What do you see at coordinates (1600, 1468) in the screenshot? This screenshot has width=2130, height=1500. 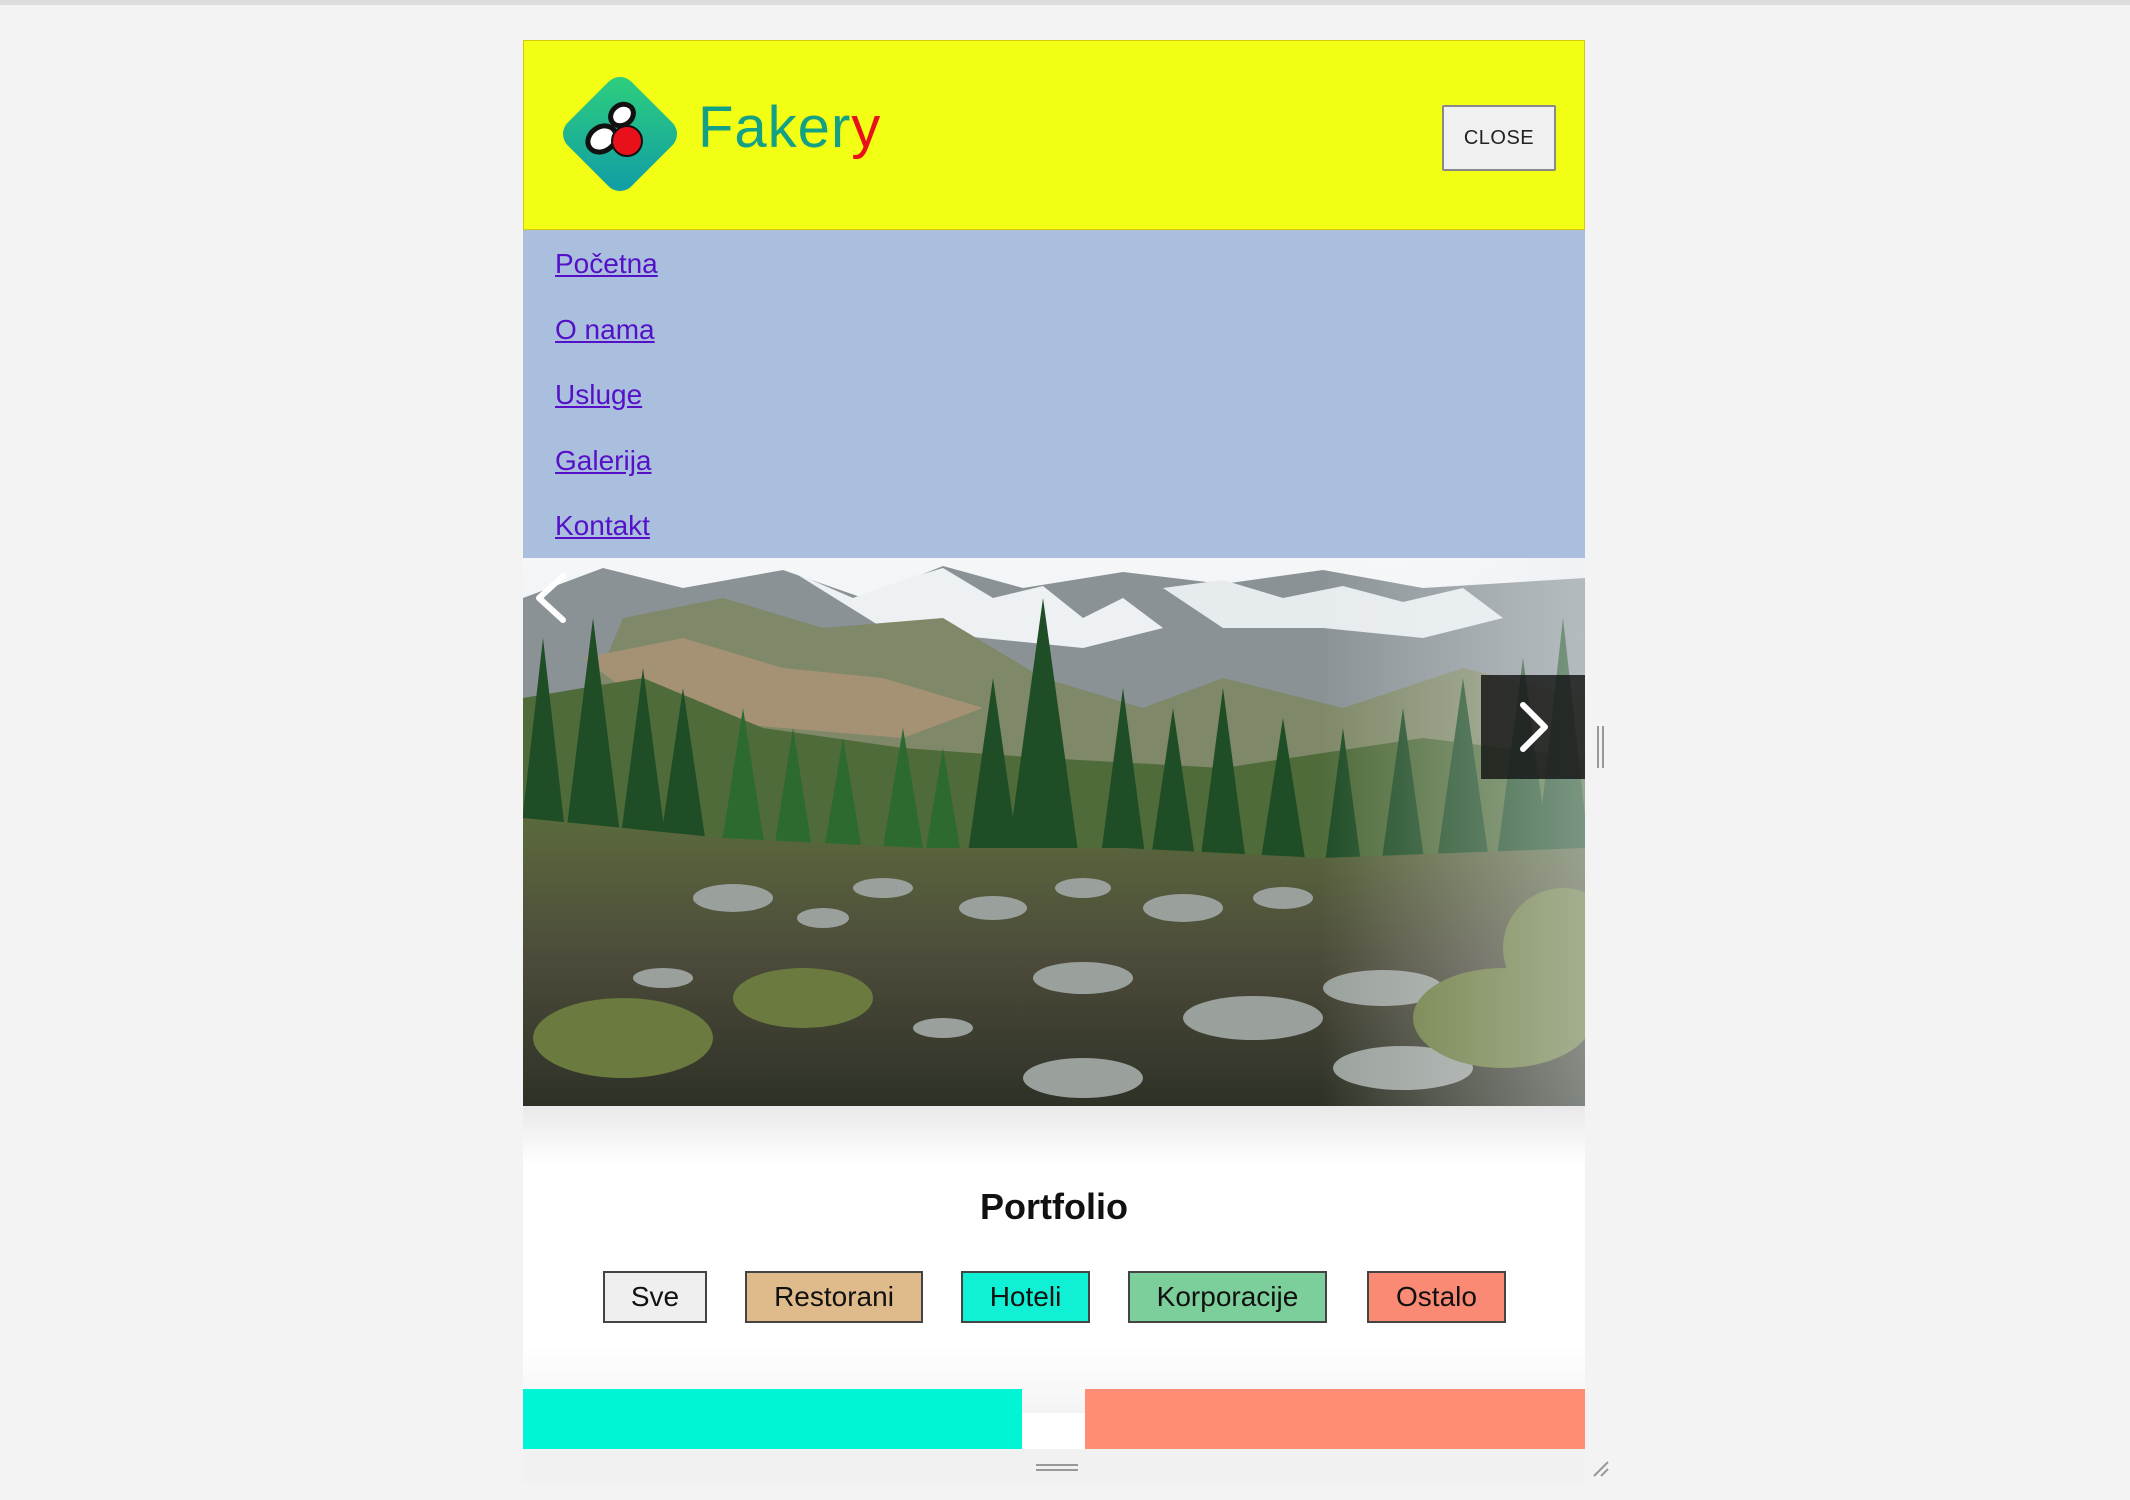 I see `corner-resize-grip-icon` at bounding box center [1600, 1468].